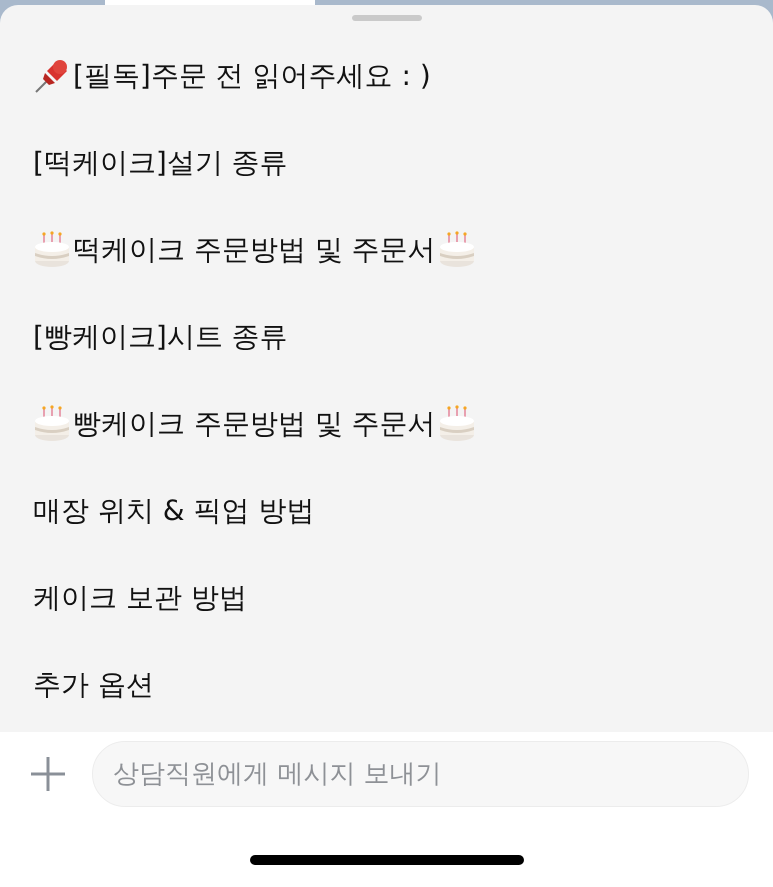  What do you see at coordinates (173, 511) in the screenshot?
I see `menu-item: 매장 위치 & 픽업 방법` at bounding box center [173, 511].